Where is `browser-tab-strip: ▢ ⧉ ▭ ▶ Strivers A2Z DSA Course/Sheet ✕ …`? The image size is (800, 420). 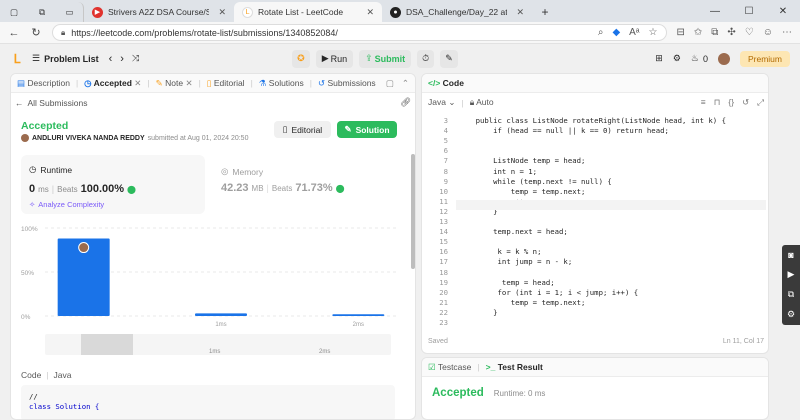
browser-tab-strip: ▢ ⧉ ▭ ▶ Strivers A2Z DSA Course/Sheet ✕ … is located at coordinates (400, 11).